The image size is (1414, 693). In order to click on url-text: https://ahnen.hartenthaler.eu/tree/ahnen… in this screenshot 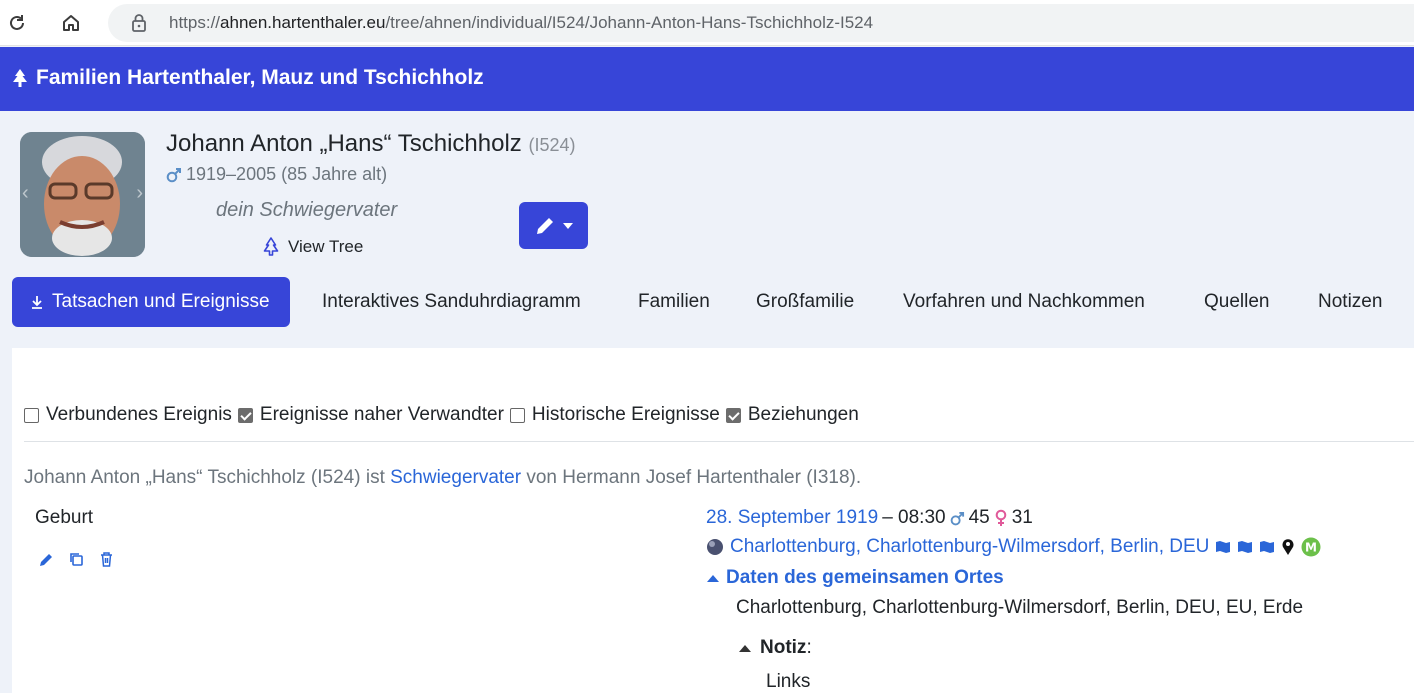, I will do `click(521, 22)`.